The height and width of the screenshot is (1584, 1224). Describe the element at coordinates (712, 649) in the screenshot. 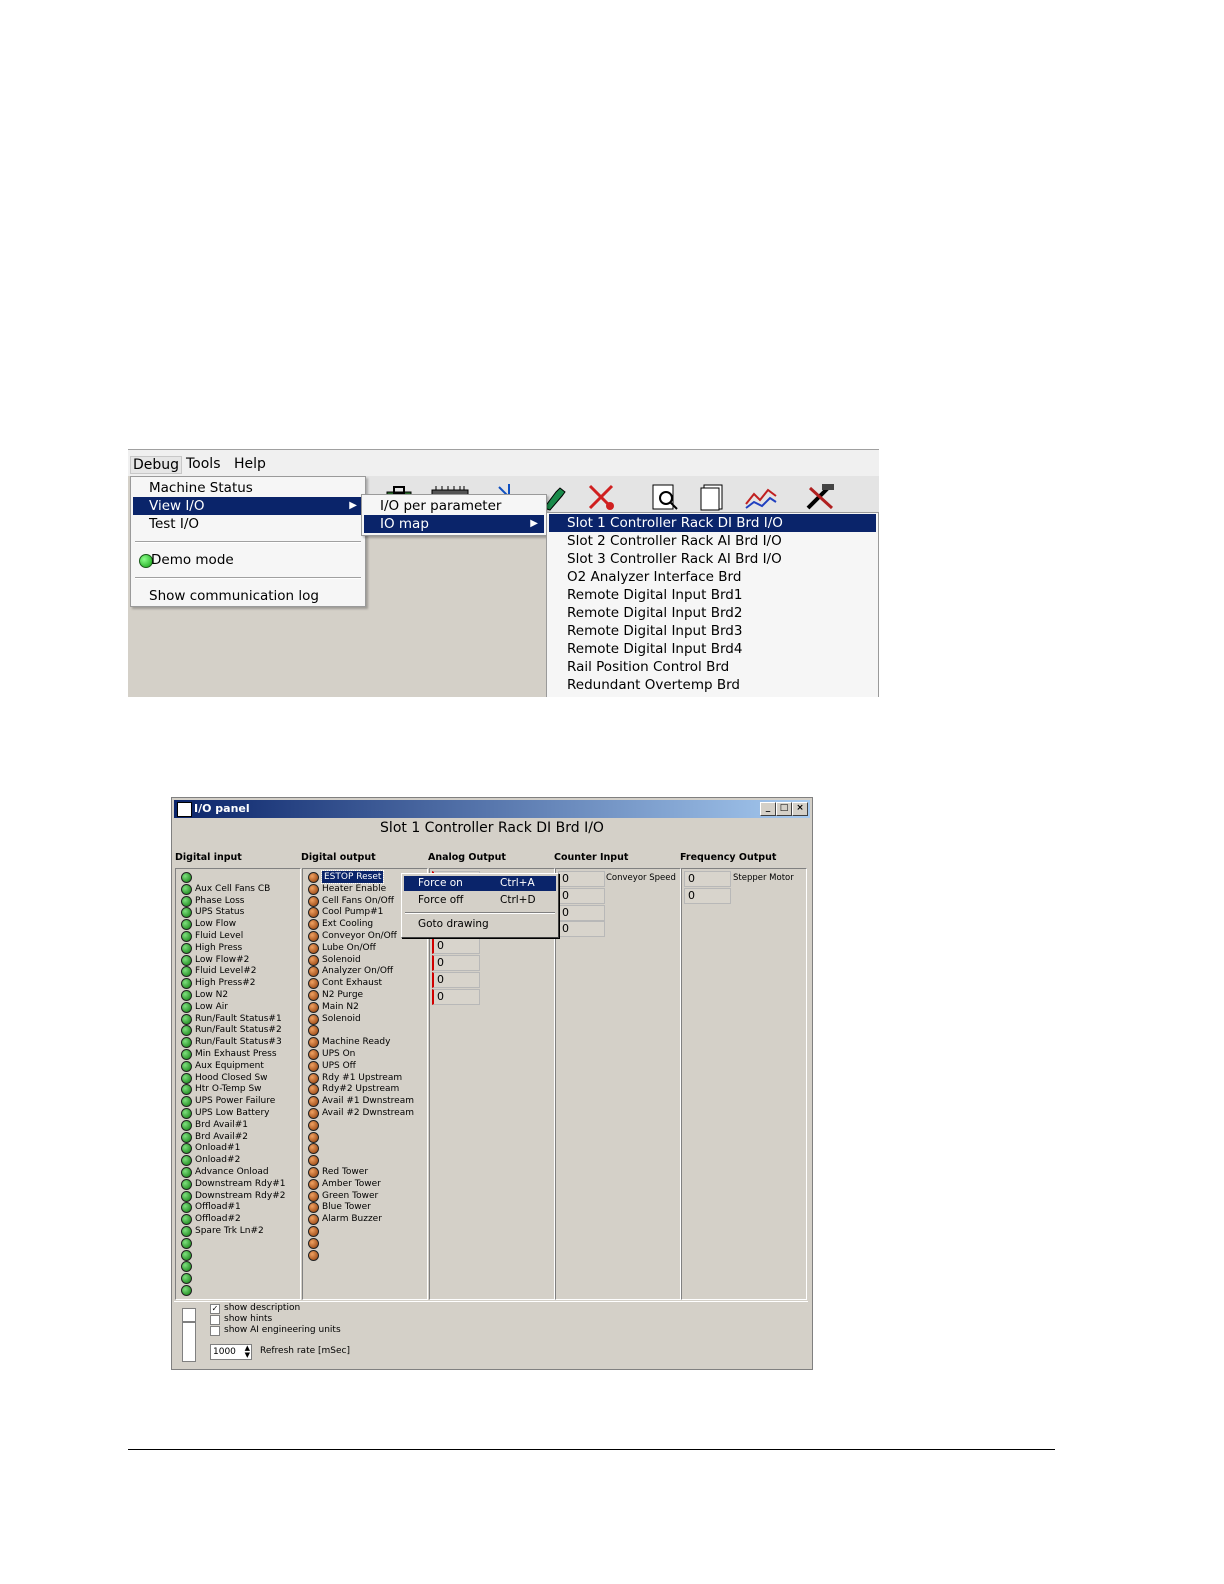

I see `menu-item-remote-di-4: Remote Digital Input Brd4` at that location.